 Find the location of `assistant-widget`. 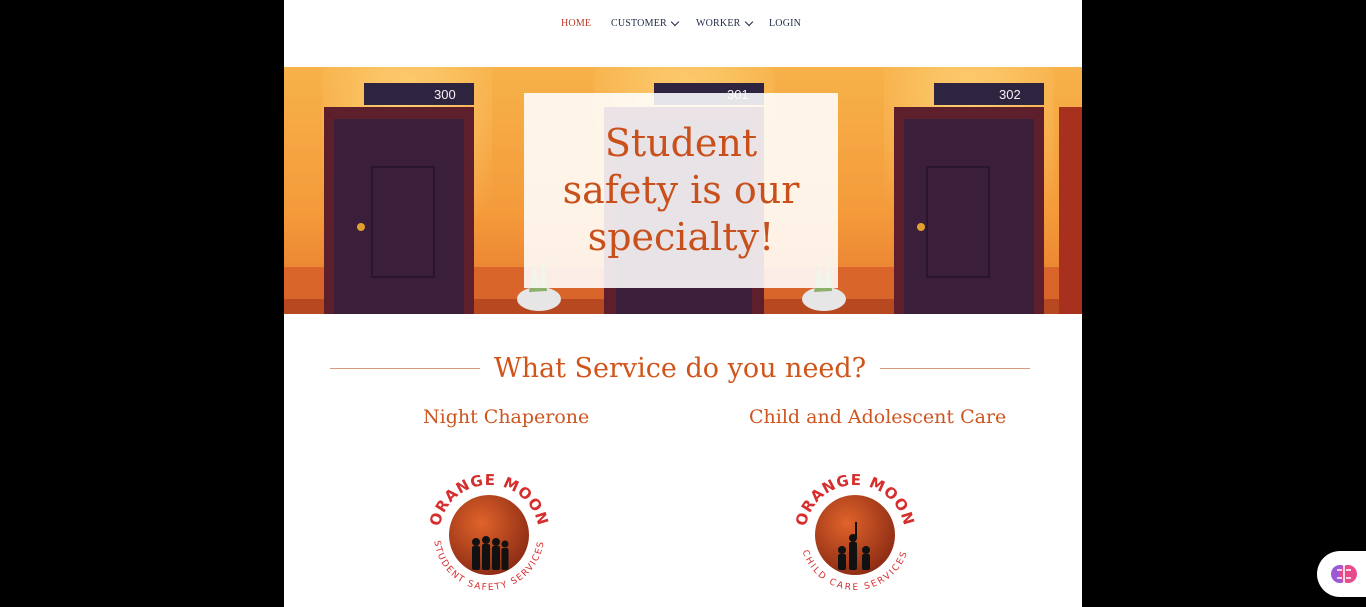

assistant-widget is located at coordinates (1341, 574).